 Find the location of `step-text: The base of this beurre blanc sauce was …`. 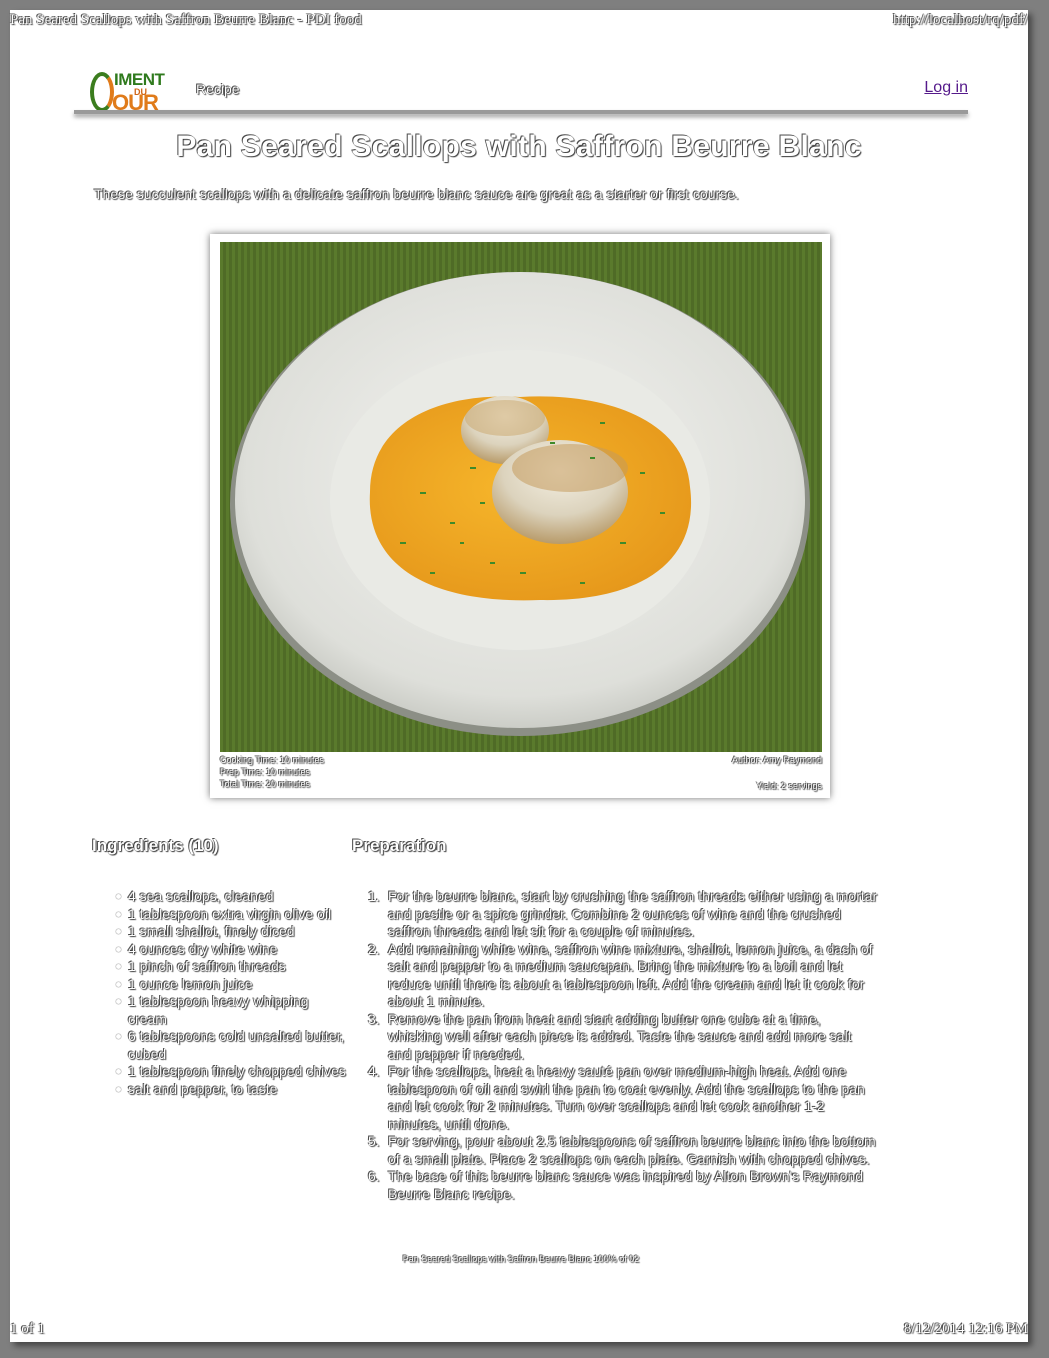

step-text: The base of this beurre blanc sauce was … is located at coordinates (626, 1185).